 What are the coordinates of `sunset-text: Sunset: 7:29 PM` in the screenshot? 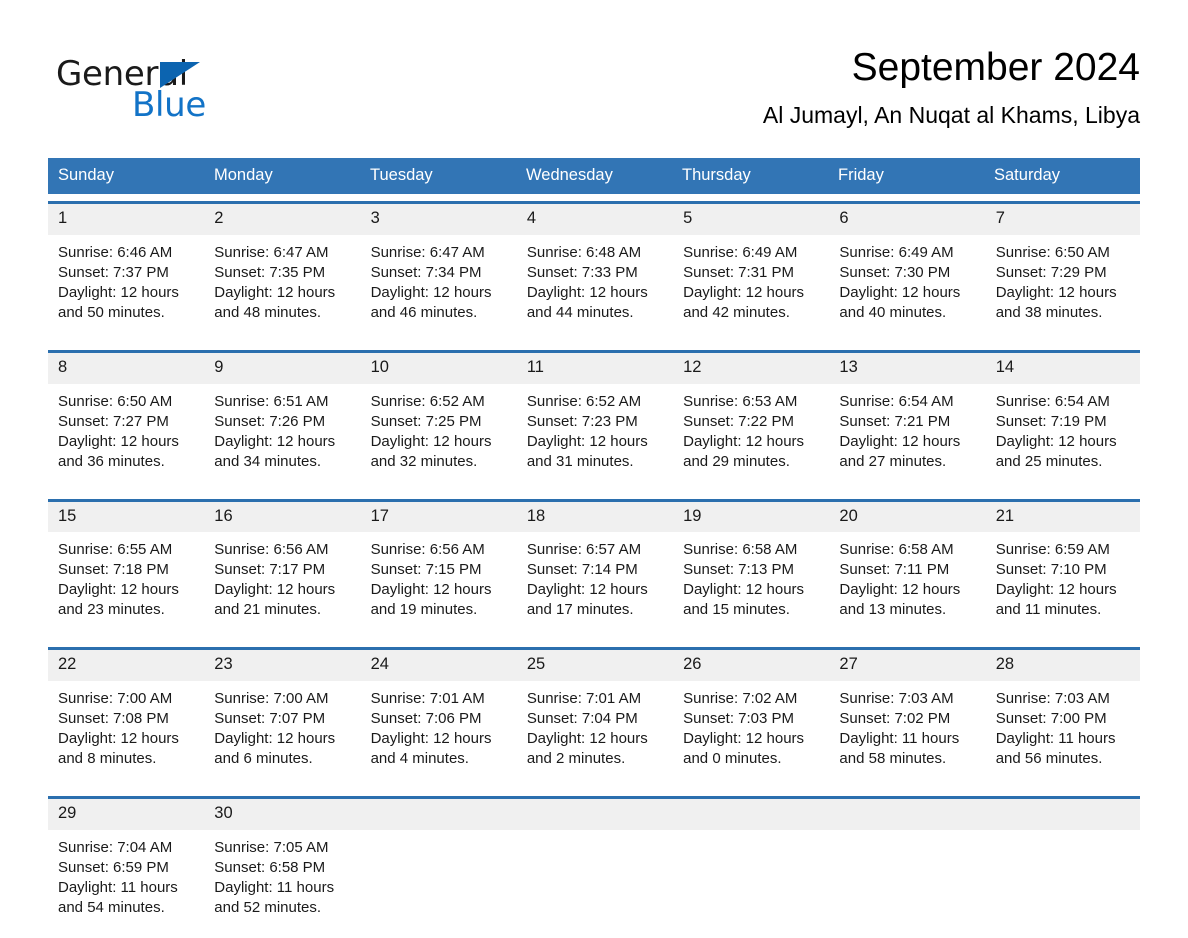 It's located at (1051, 272).